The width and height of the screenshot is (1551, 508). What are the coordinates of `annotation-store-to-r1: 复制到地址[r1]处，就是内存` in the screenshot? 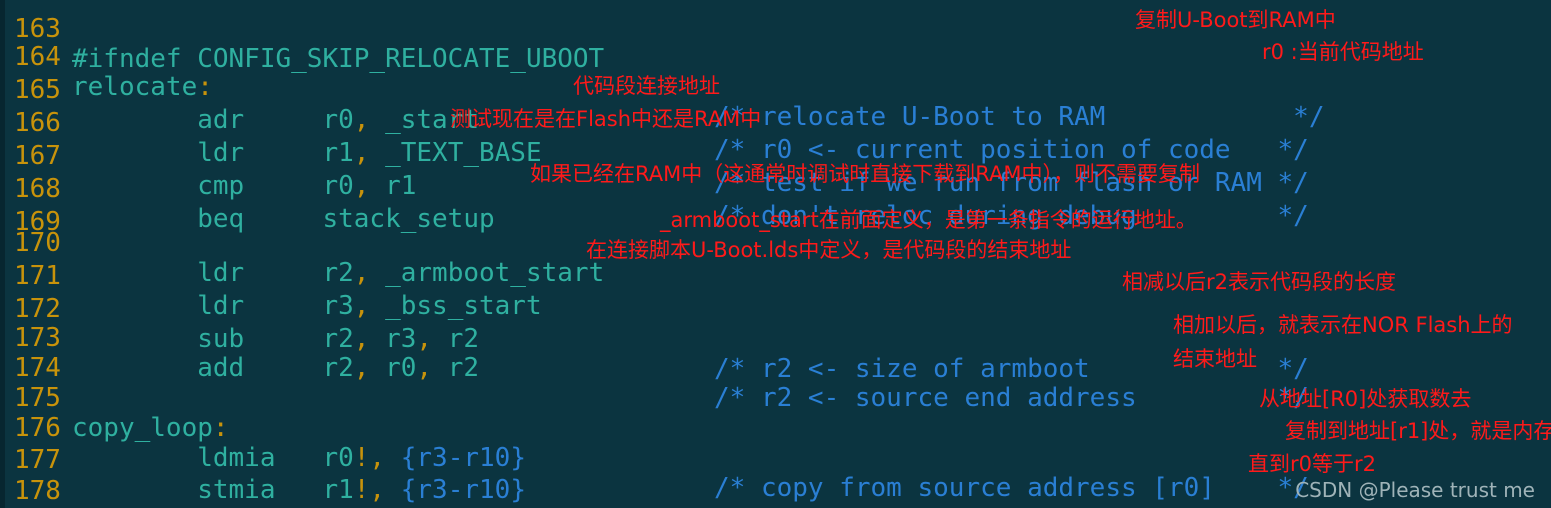 It's located at (1418, 431).